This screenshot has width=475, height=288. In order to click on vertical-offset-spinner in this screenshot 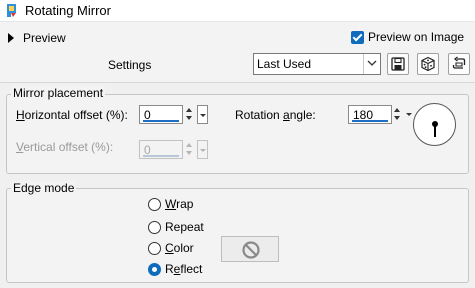, I will do `click(190, 149)`.